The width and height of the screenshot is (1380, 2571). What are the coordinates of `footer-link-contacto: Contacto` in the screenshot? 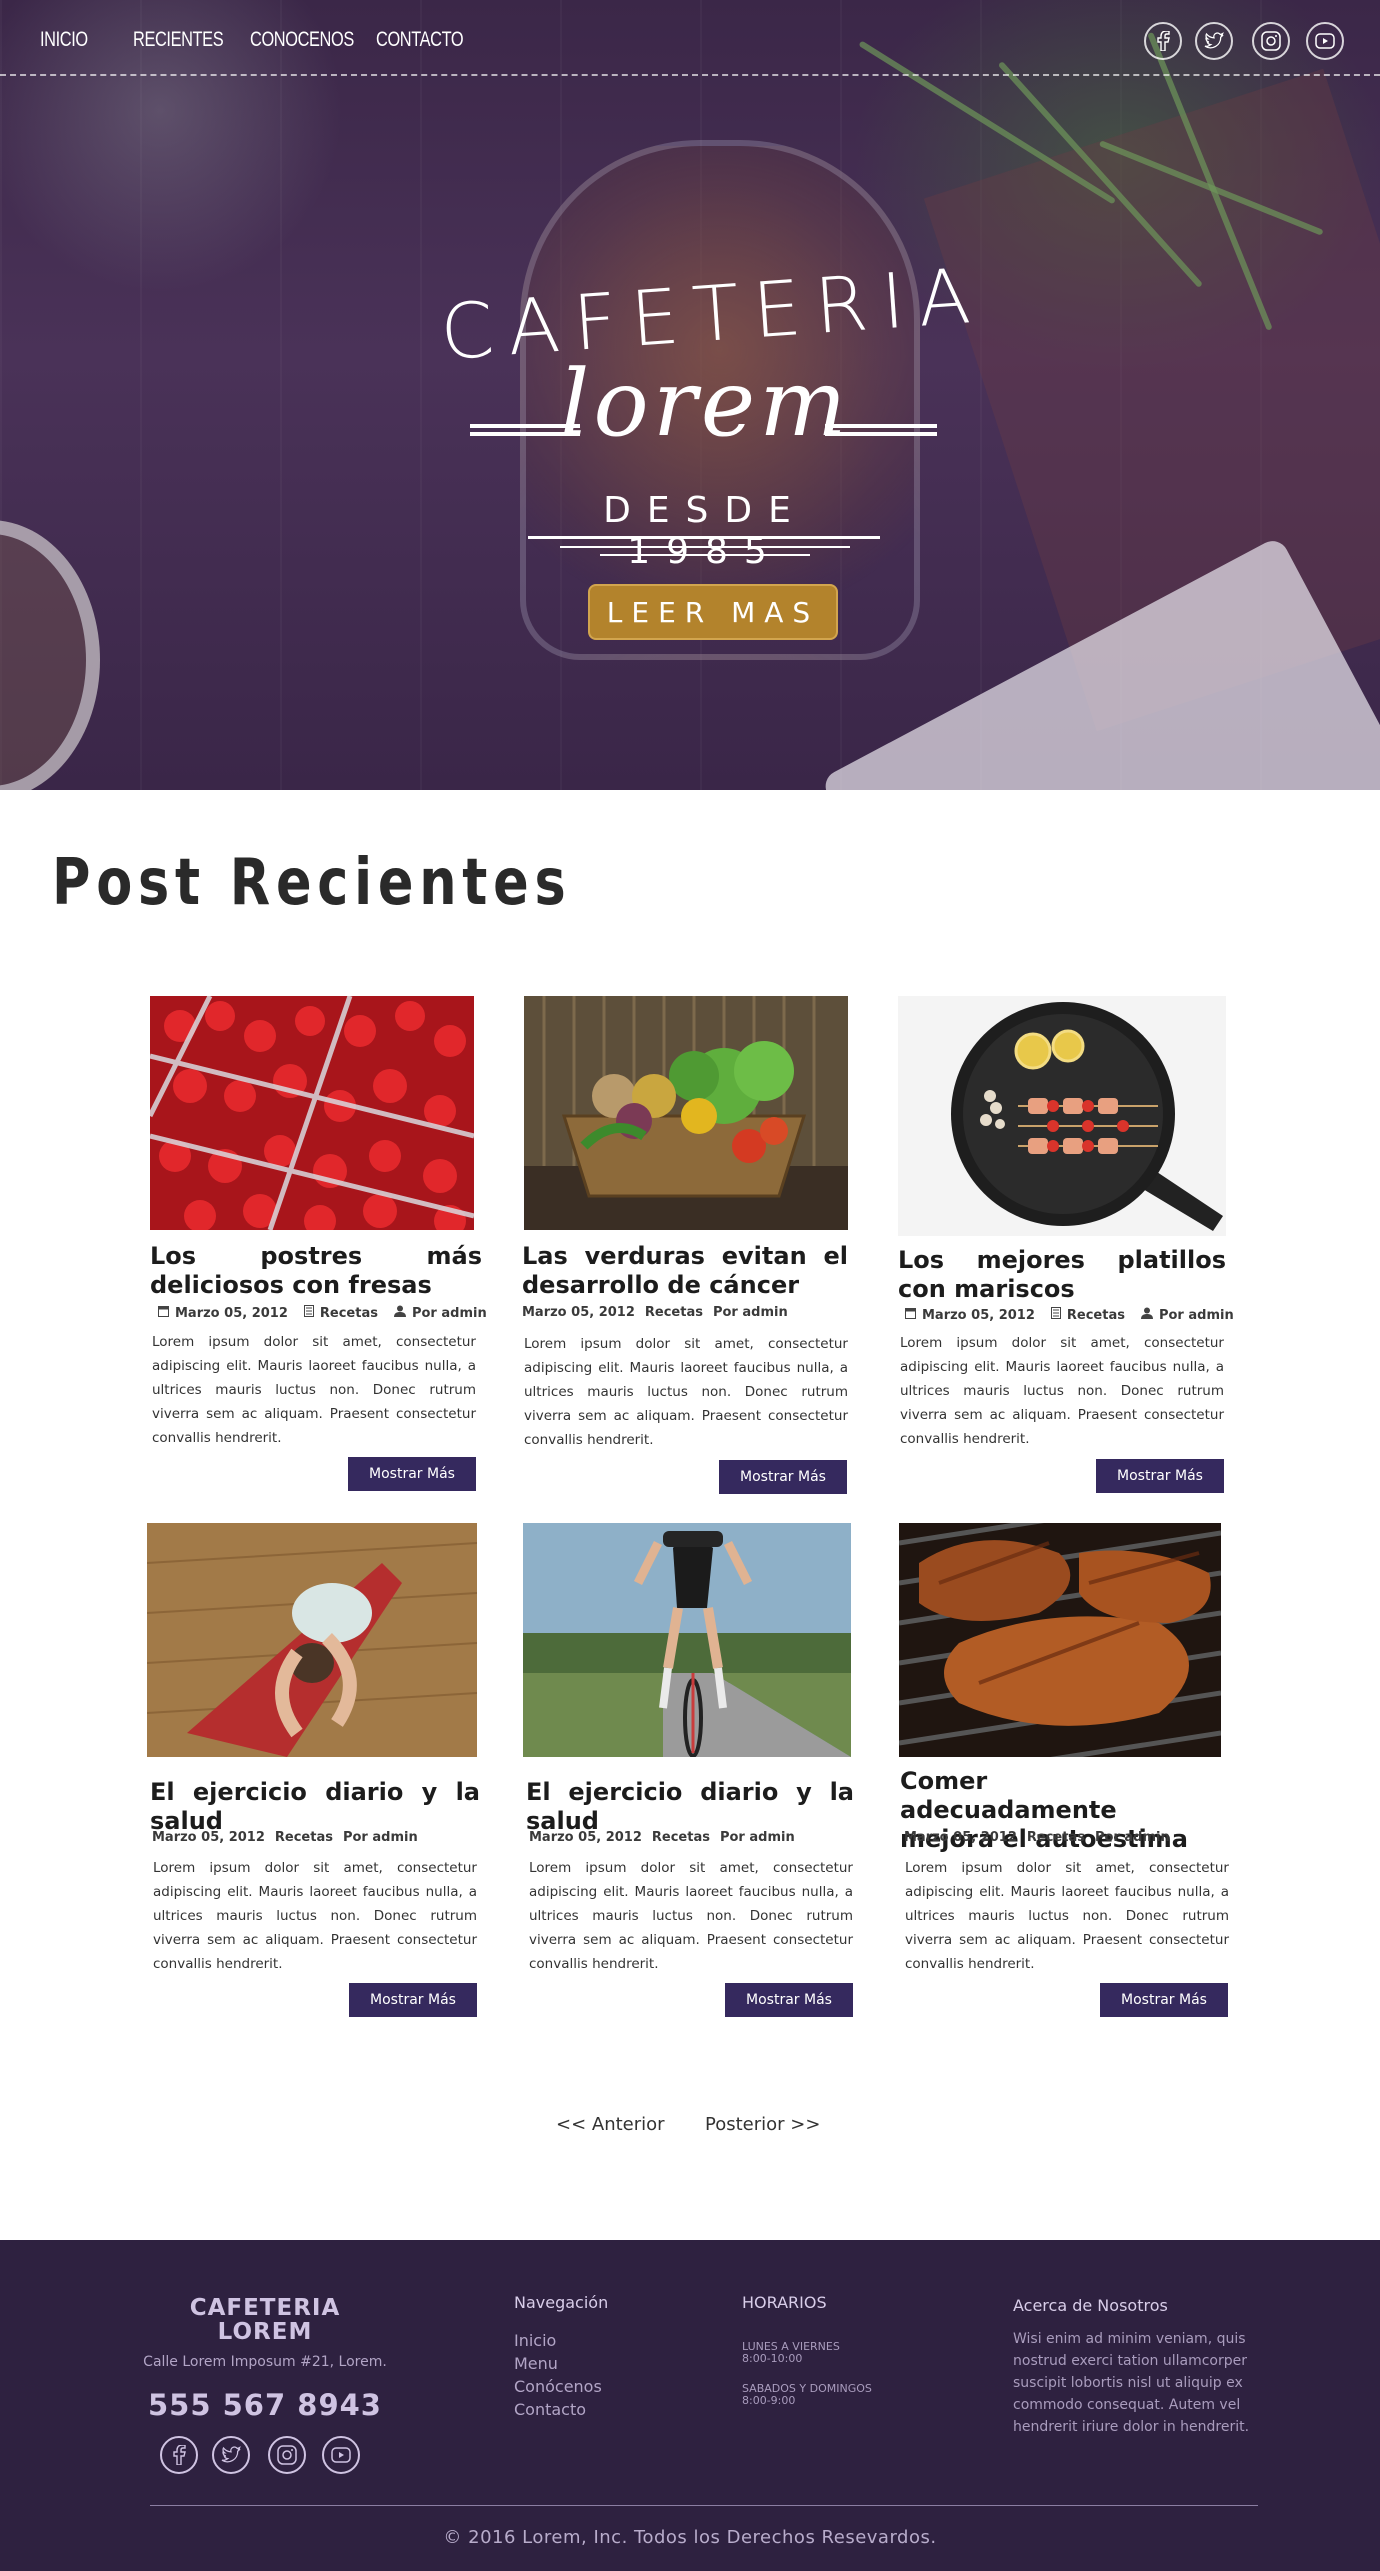 It's located at (550, 2409).